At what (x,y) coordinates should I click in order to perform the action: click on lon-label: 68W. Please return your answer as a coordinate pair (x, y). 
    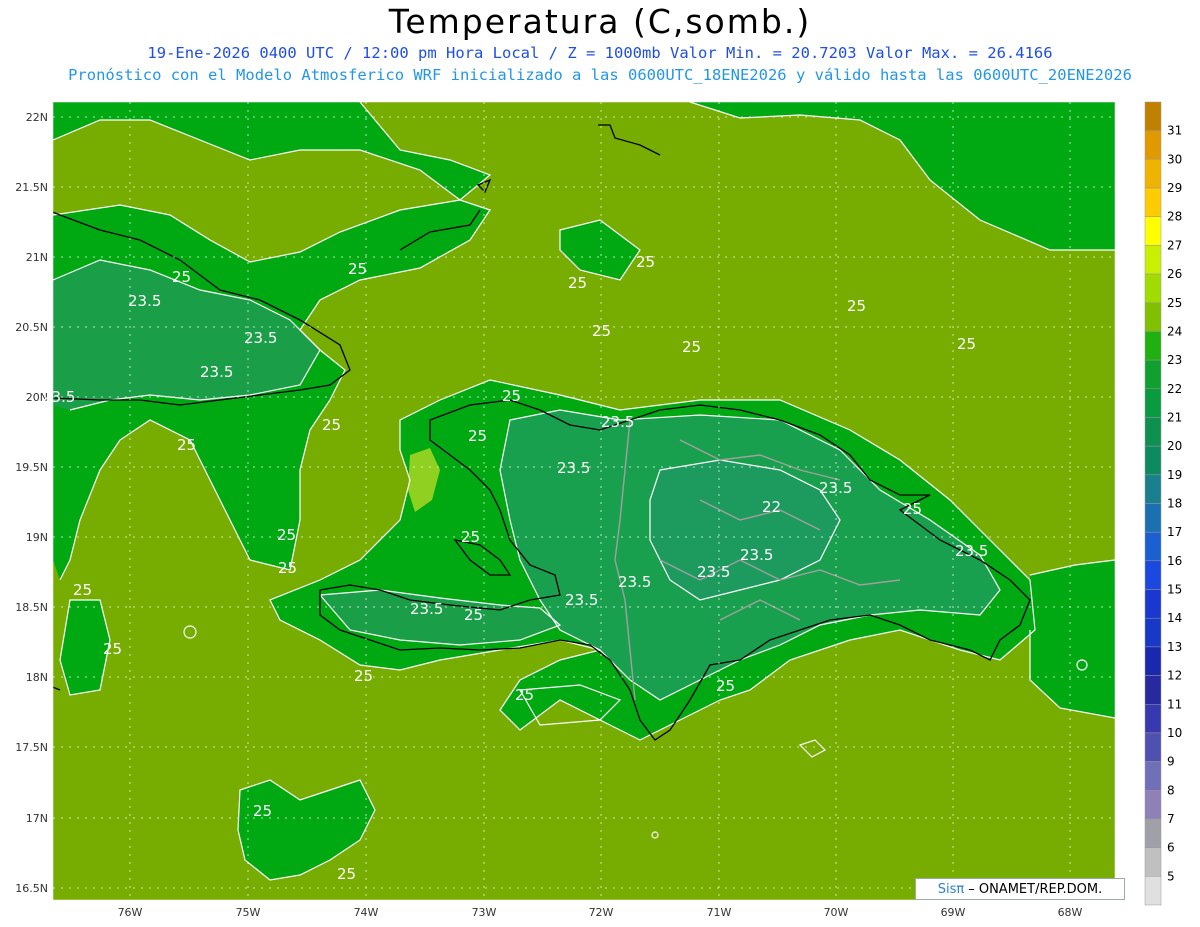
    Looking at the image, I should click on (1070, 912).